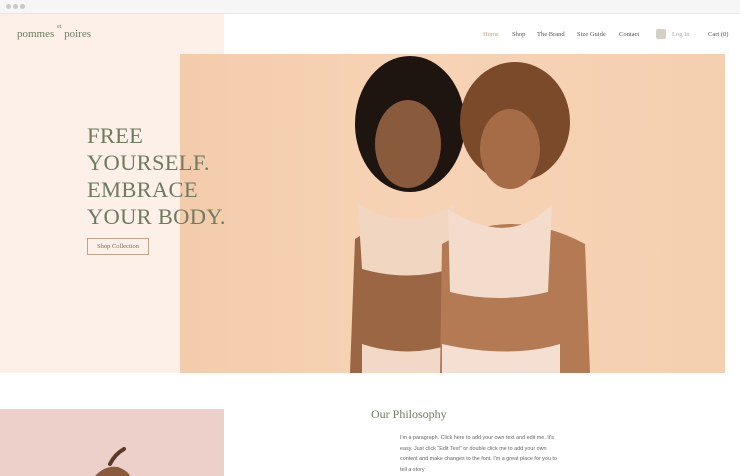 The width and height of the screenshot is (740, 476). I want to click on shop-collection-button: Shop Collection, so click(118, 246).